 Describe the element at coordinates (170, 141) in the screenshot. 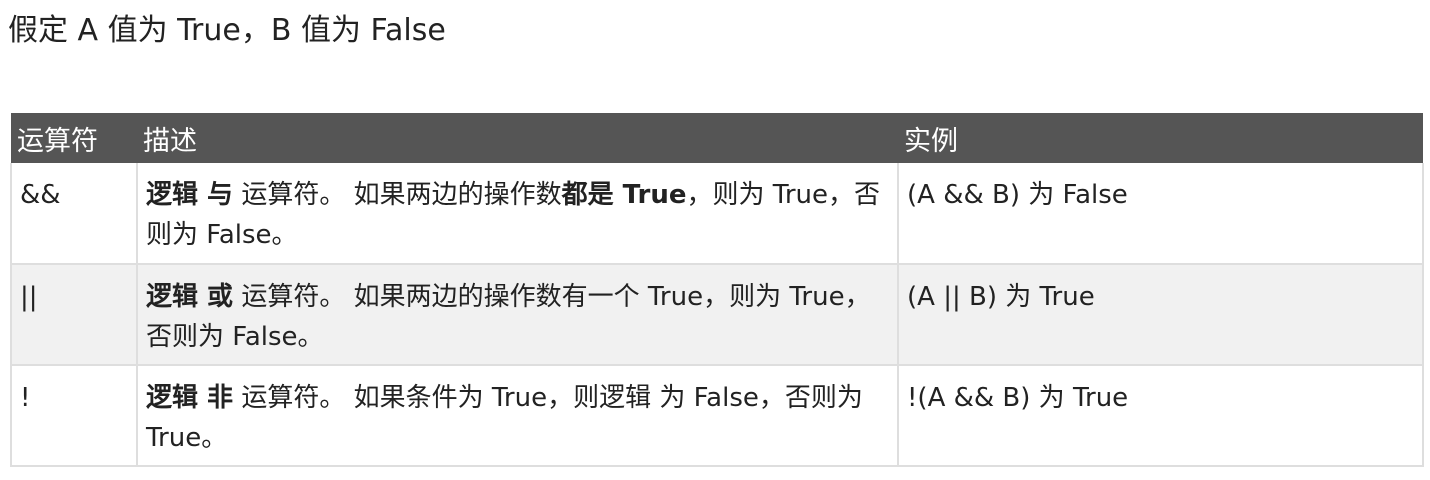

I see `header-description: 描述` at that location.